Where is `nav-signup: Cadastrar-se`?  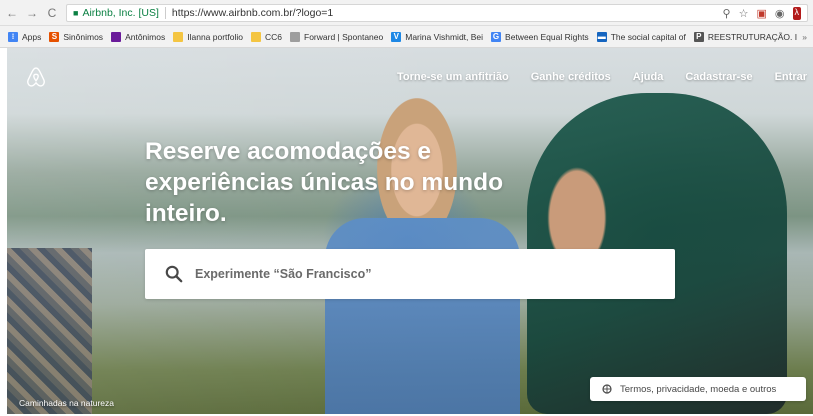
nav-signup: Cadastrar-se is located at coordinates (718, 77).